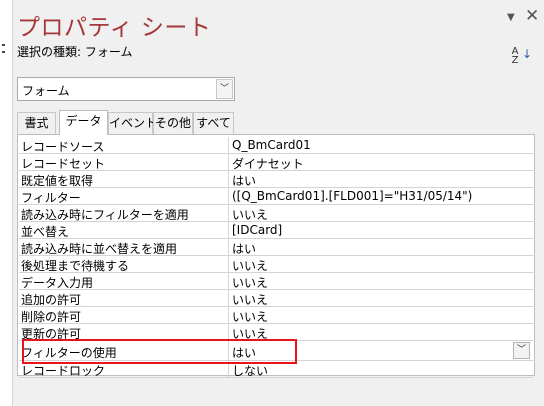 The height and width of the screenshot is (406, 544). I want to click on sort-icon-label: A Z, so click(515, 56).